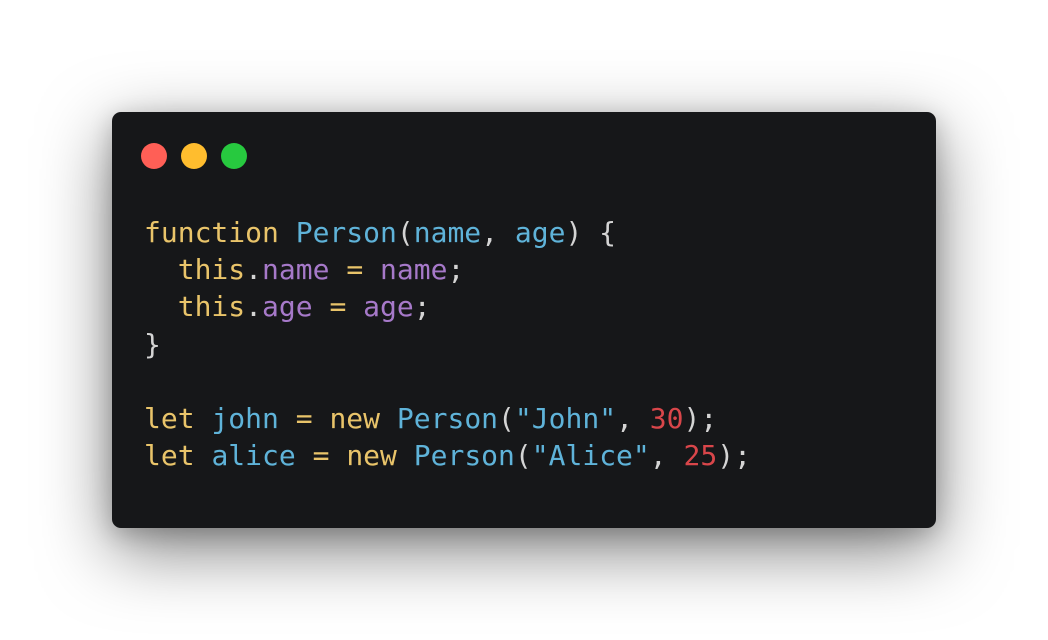 The height and width of the screenshot is (640, 1048). I want to click on code-token-parameter: name, so click(447, 232).